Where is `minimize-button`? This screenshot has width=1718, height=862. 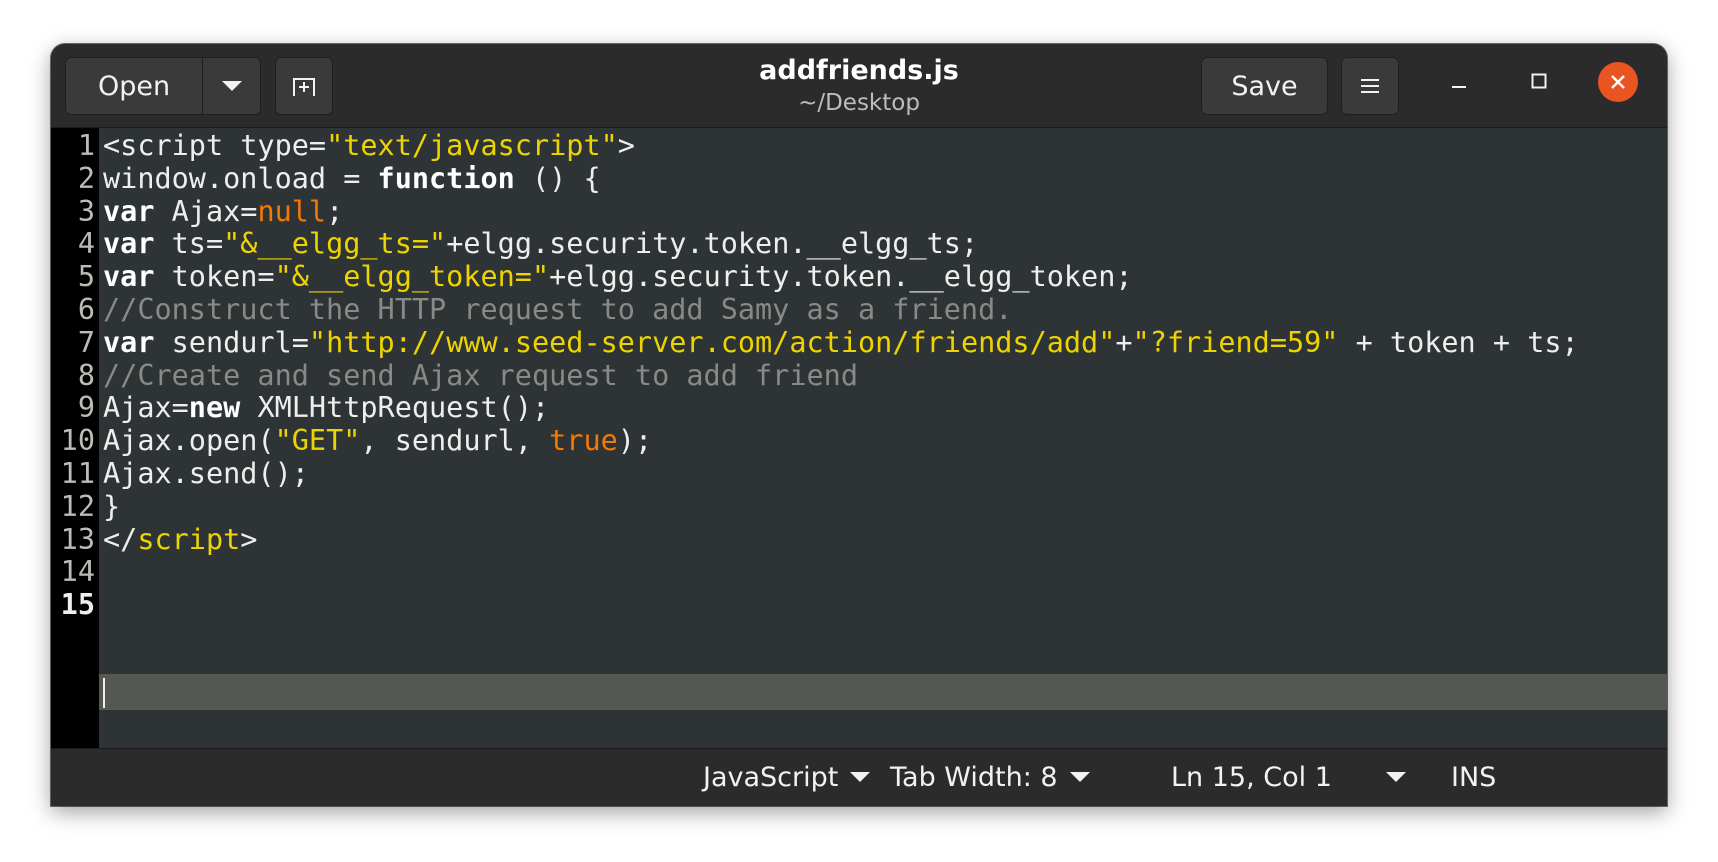
minimize-button is located at coordinates (1459, 81).